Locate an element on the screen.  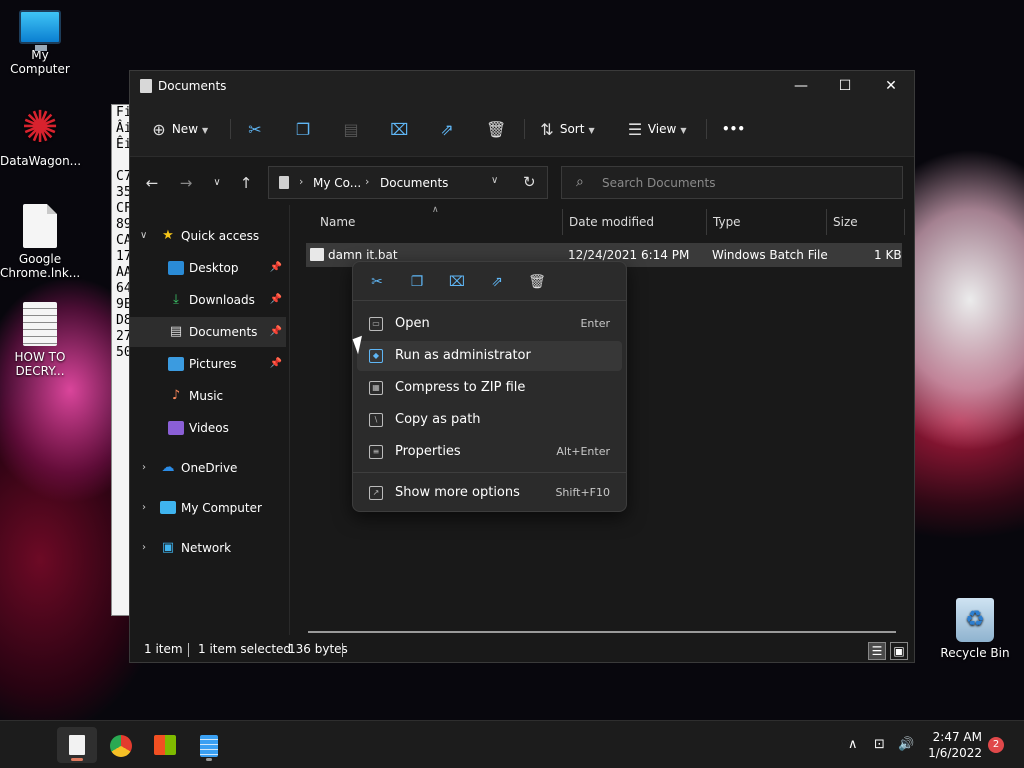
recent-locations-chevron-icon: ∨ is located at coordinates (217, 183).